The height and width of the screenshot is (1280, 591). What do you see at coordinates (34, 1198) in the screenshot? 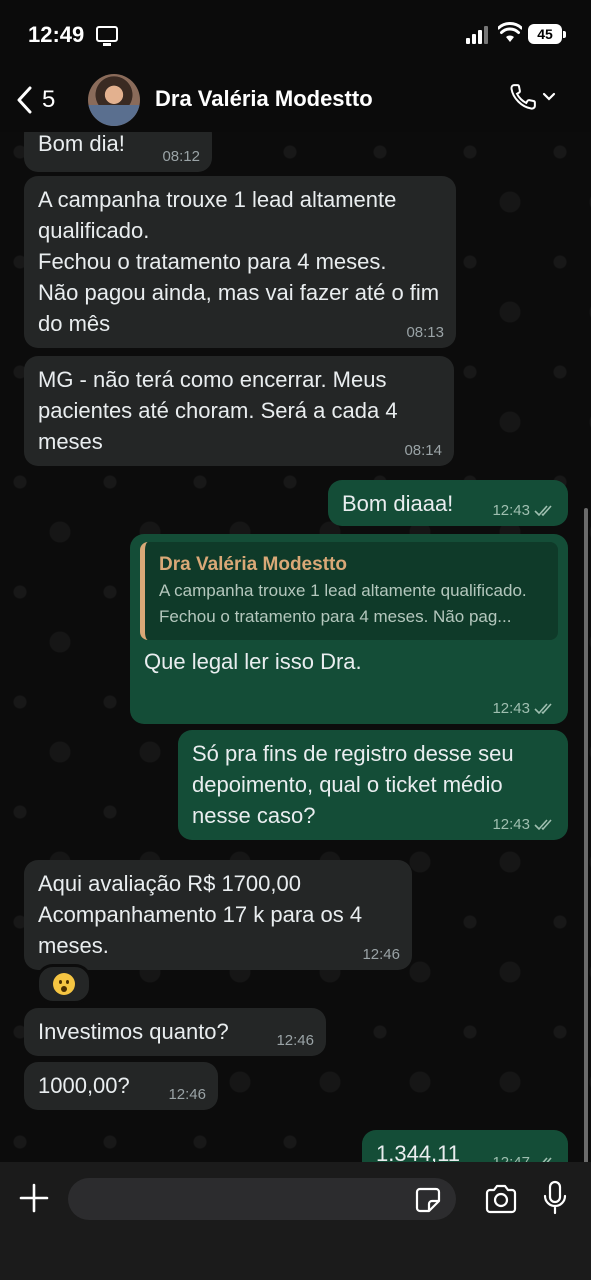
I see `plus-icon` at bounding box center [34, 1198].